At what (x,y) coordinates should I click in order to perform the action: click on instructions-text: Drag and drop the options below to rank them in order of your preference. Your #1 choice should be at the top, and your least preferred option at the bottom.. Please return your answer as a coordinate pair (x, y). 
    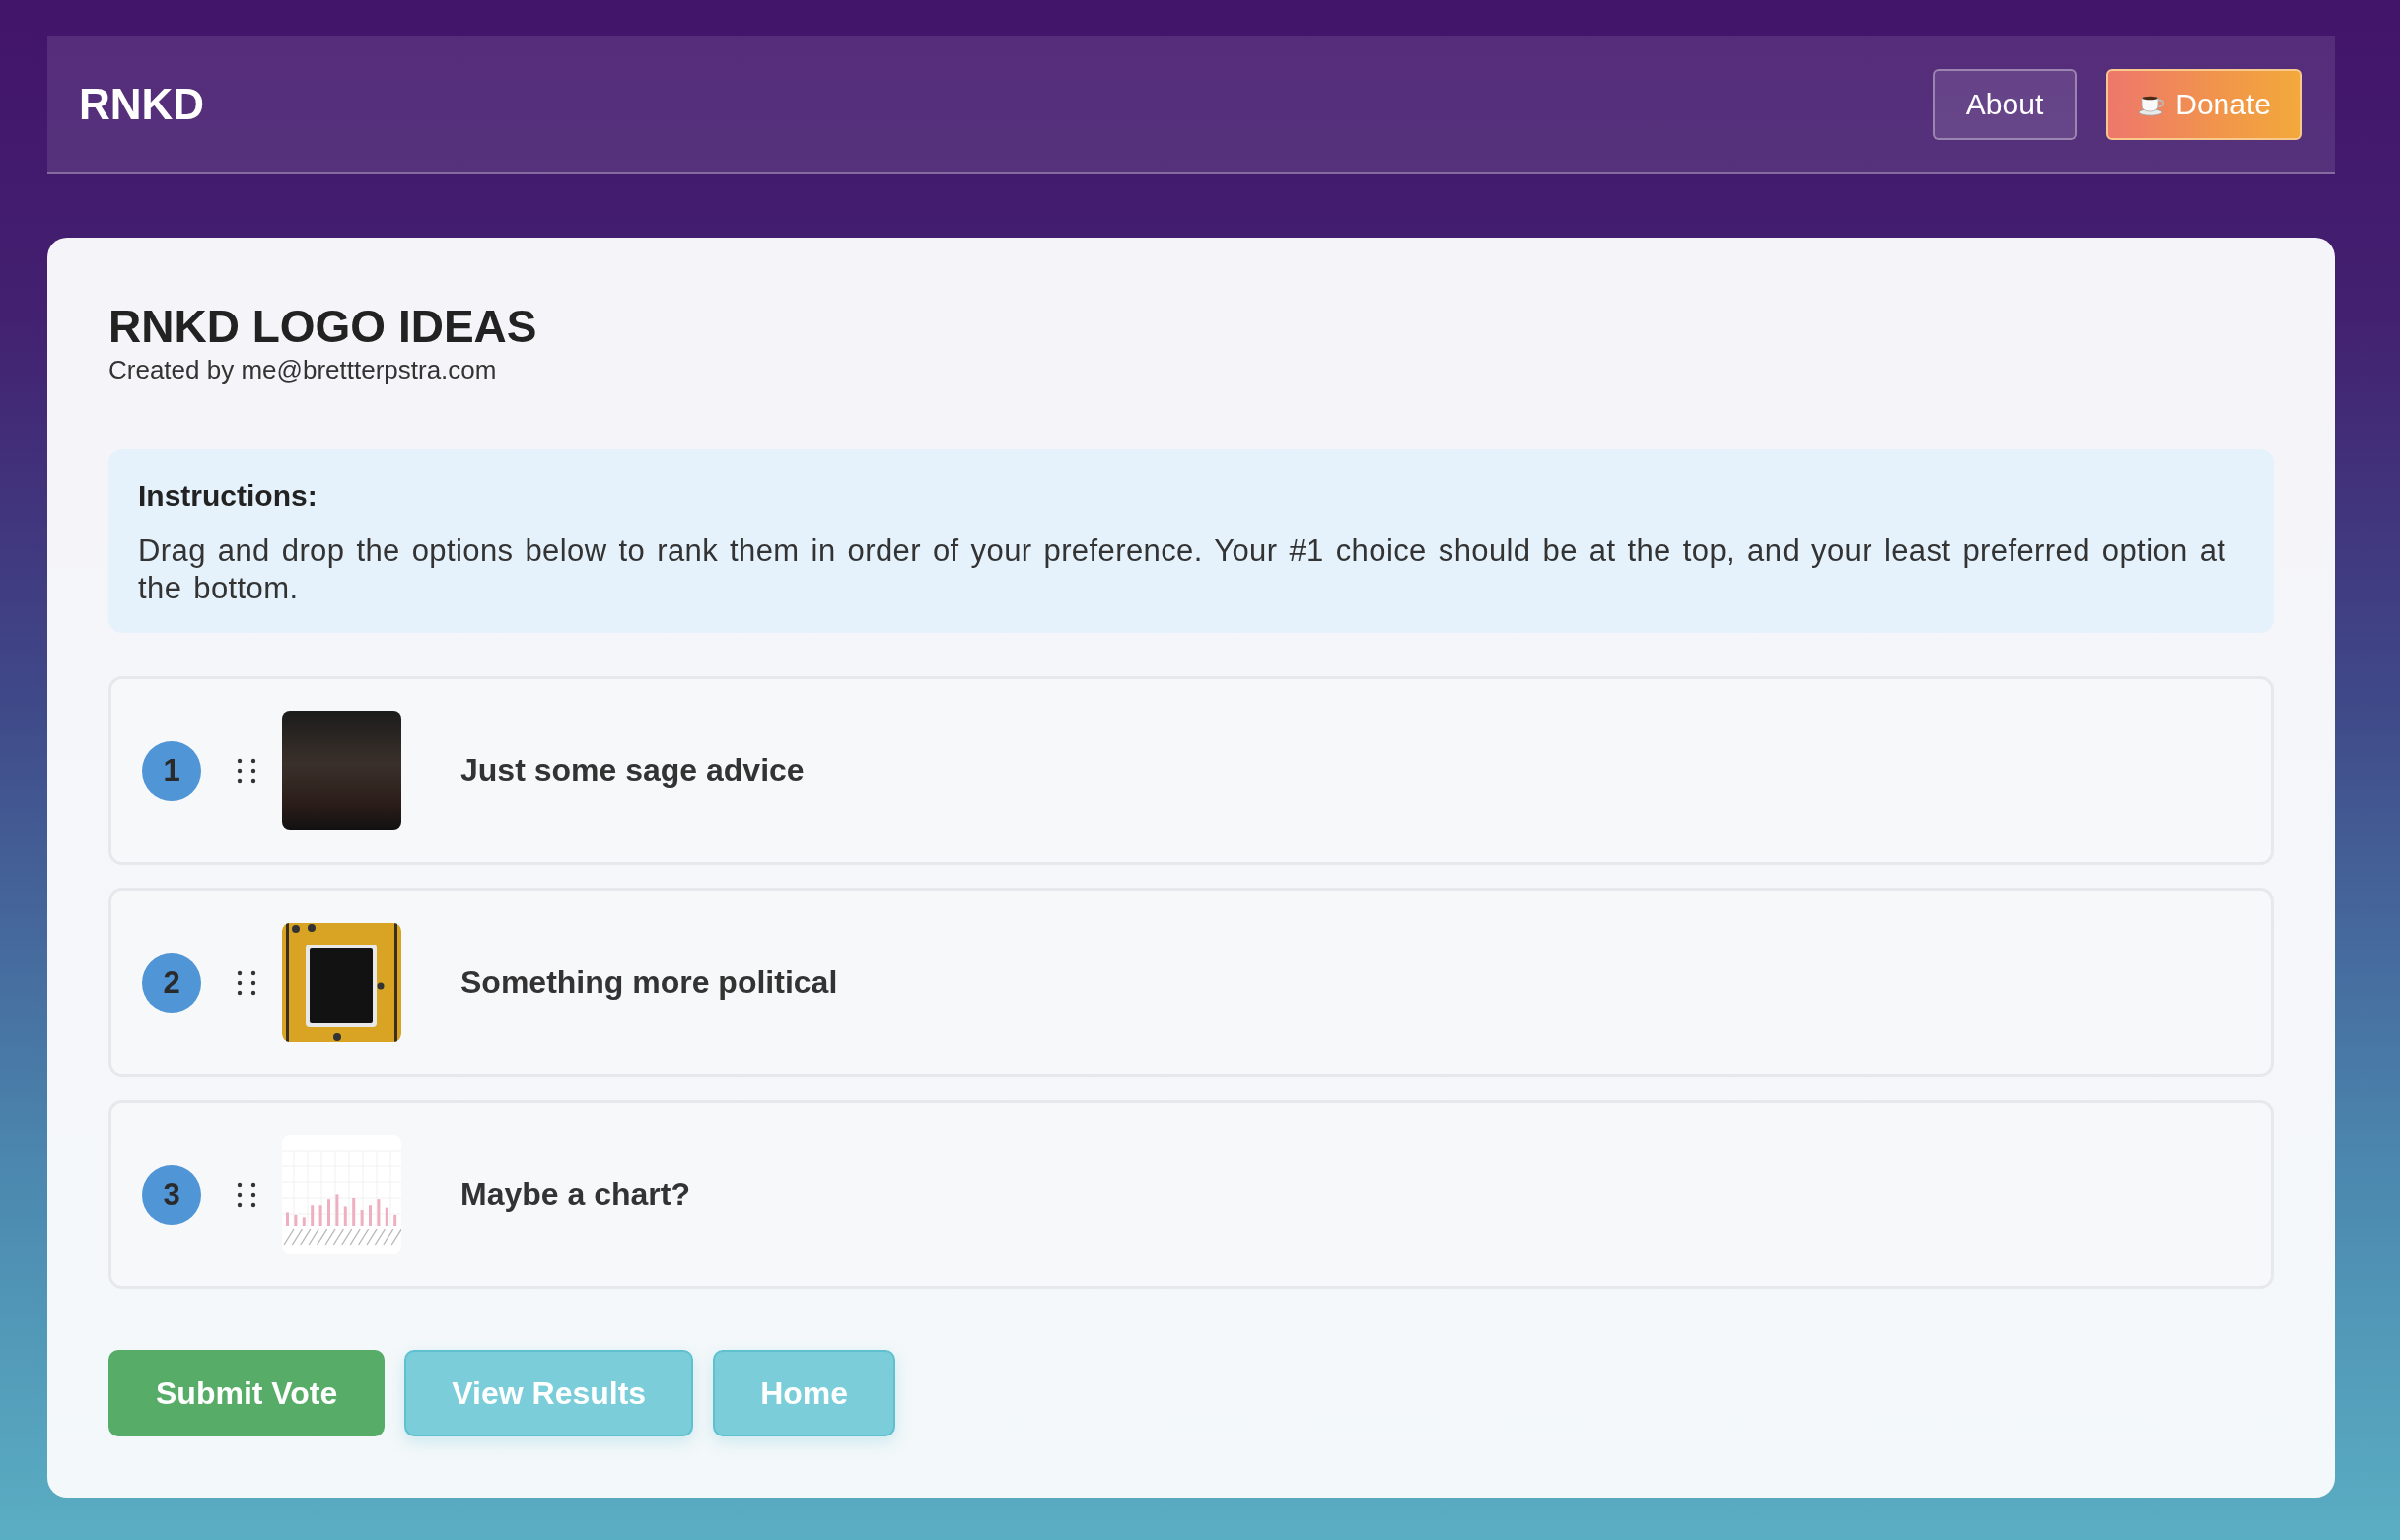
    Looking at the image, I should click on (1182, 569).